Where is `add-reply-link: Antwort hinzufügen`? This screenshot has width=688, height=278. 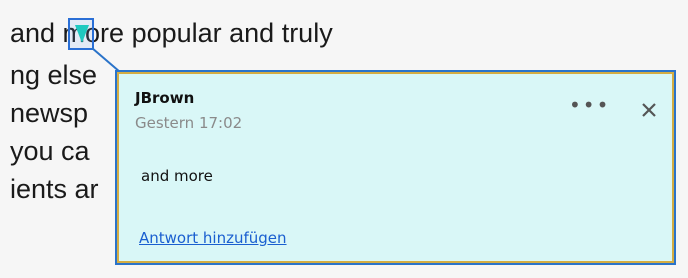
add-reply-link: Antwort hinzufügen is located at coordinates (213, 238).